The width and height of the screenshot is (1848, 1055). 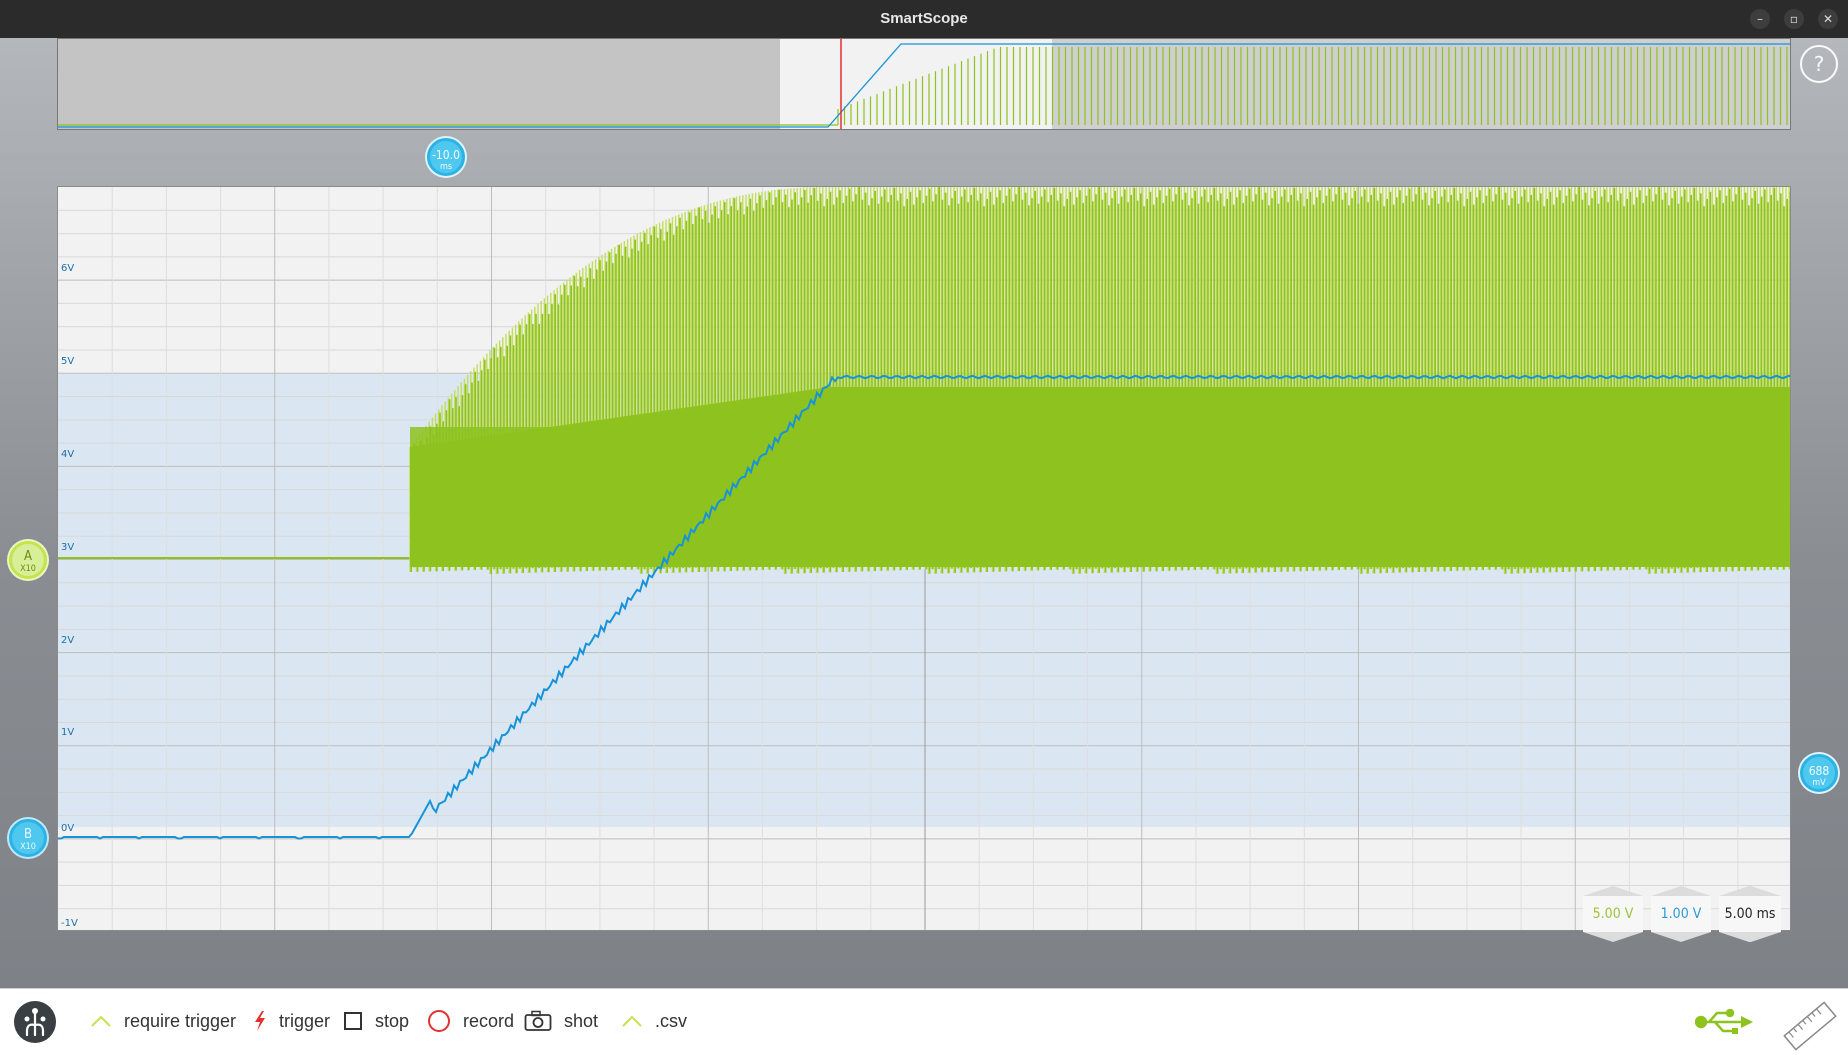 I want to click on timebase-scale: 5.00 ms, so click(x=1750, y=914).